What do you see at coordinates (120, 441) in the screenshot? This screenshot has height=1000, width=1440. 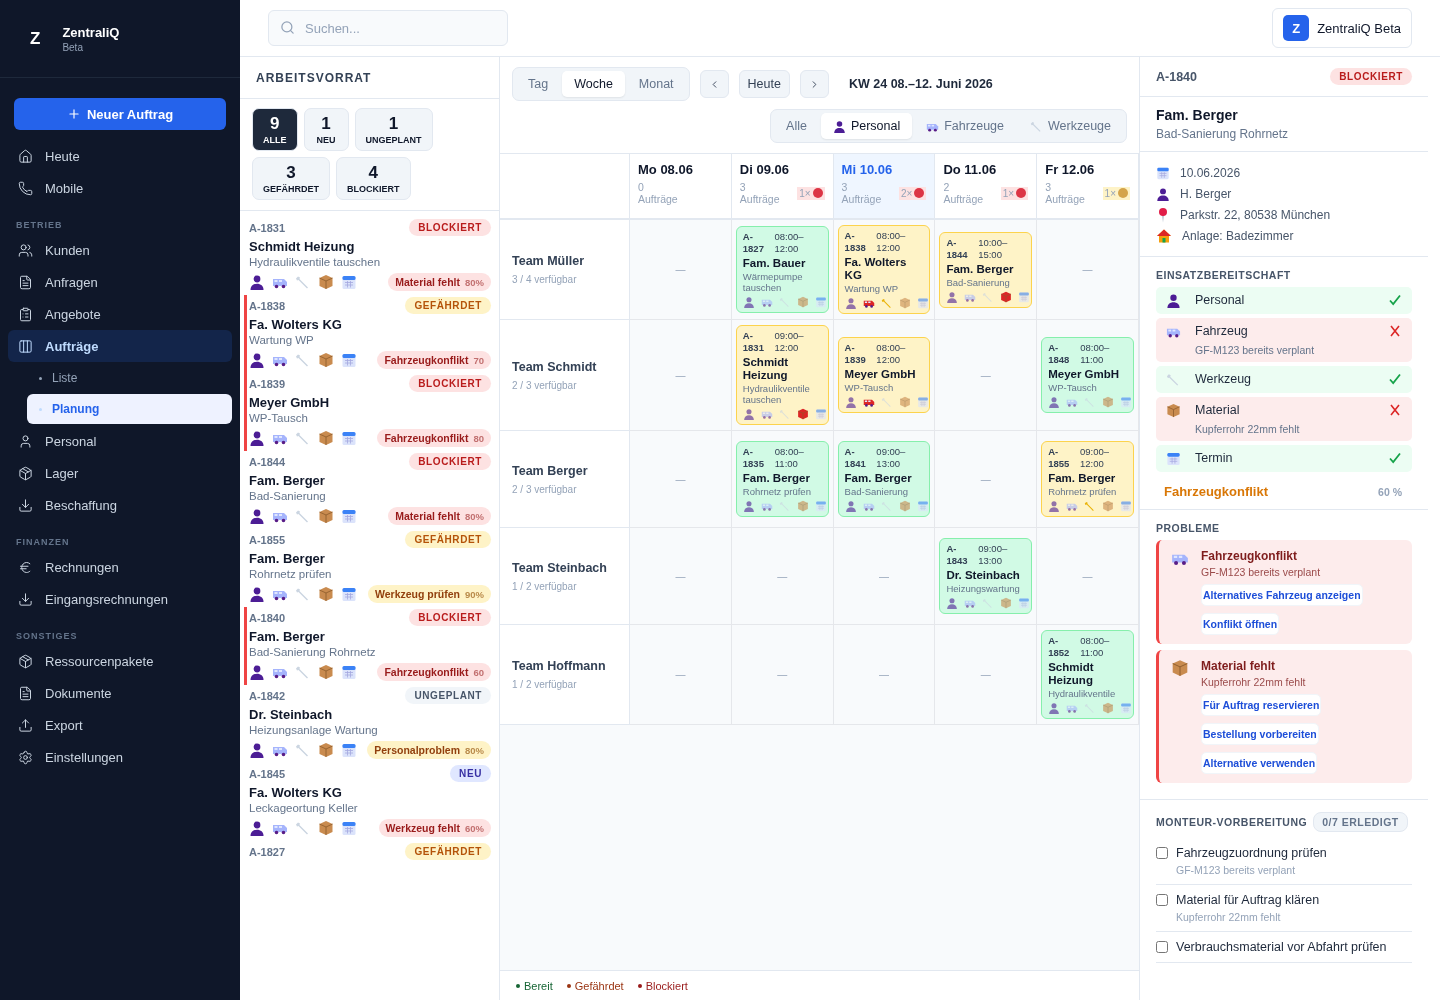 I see `nav-item: Personal` at bounding box center [120, 441].